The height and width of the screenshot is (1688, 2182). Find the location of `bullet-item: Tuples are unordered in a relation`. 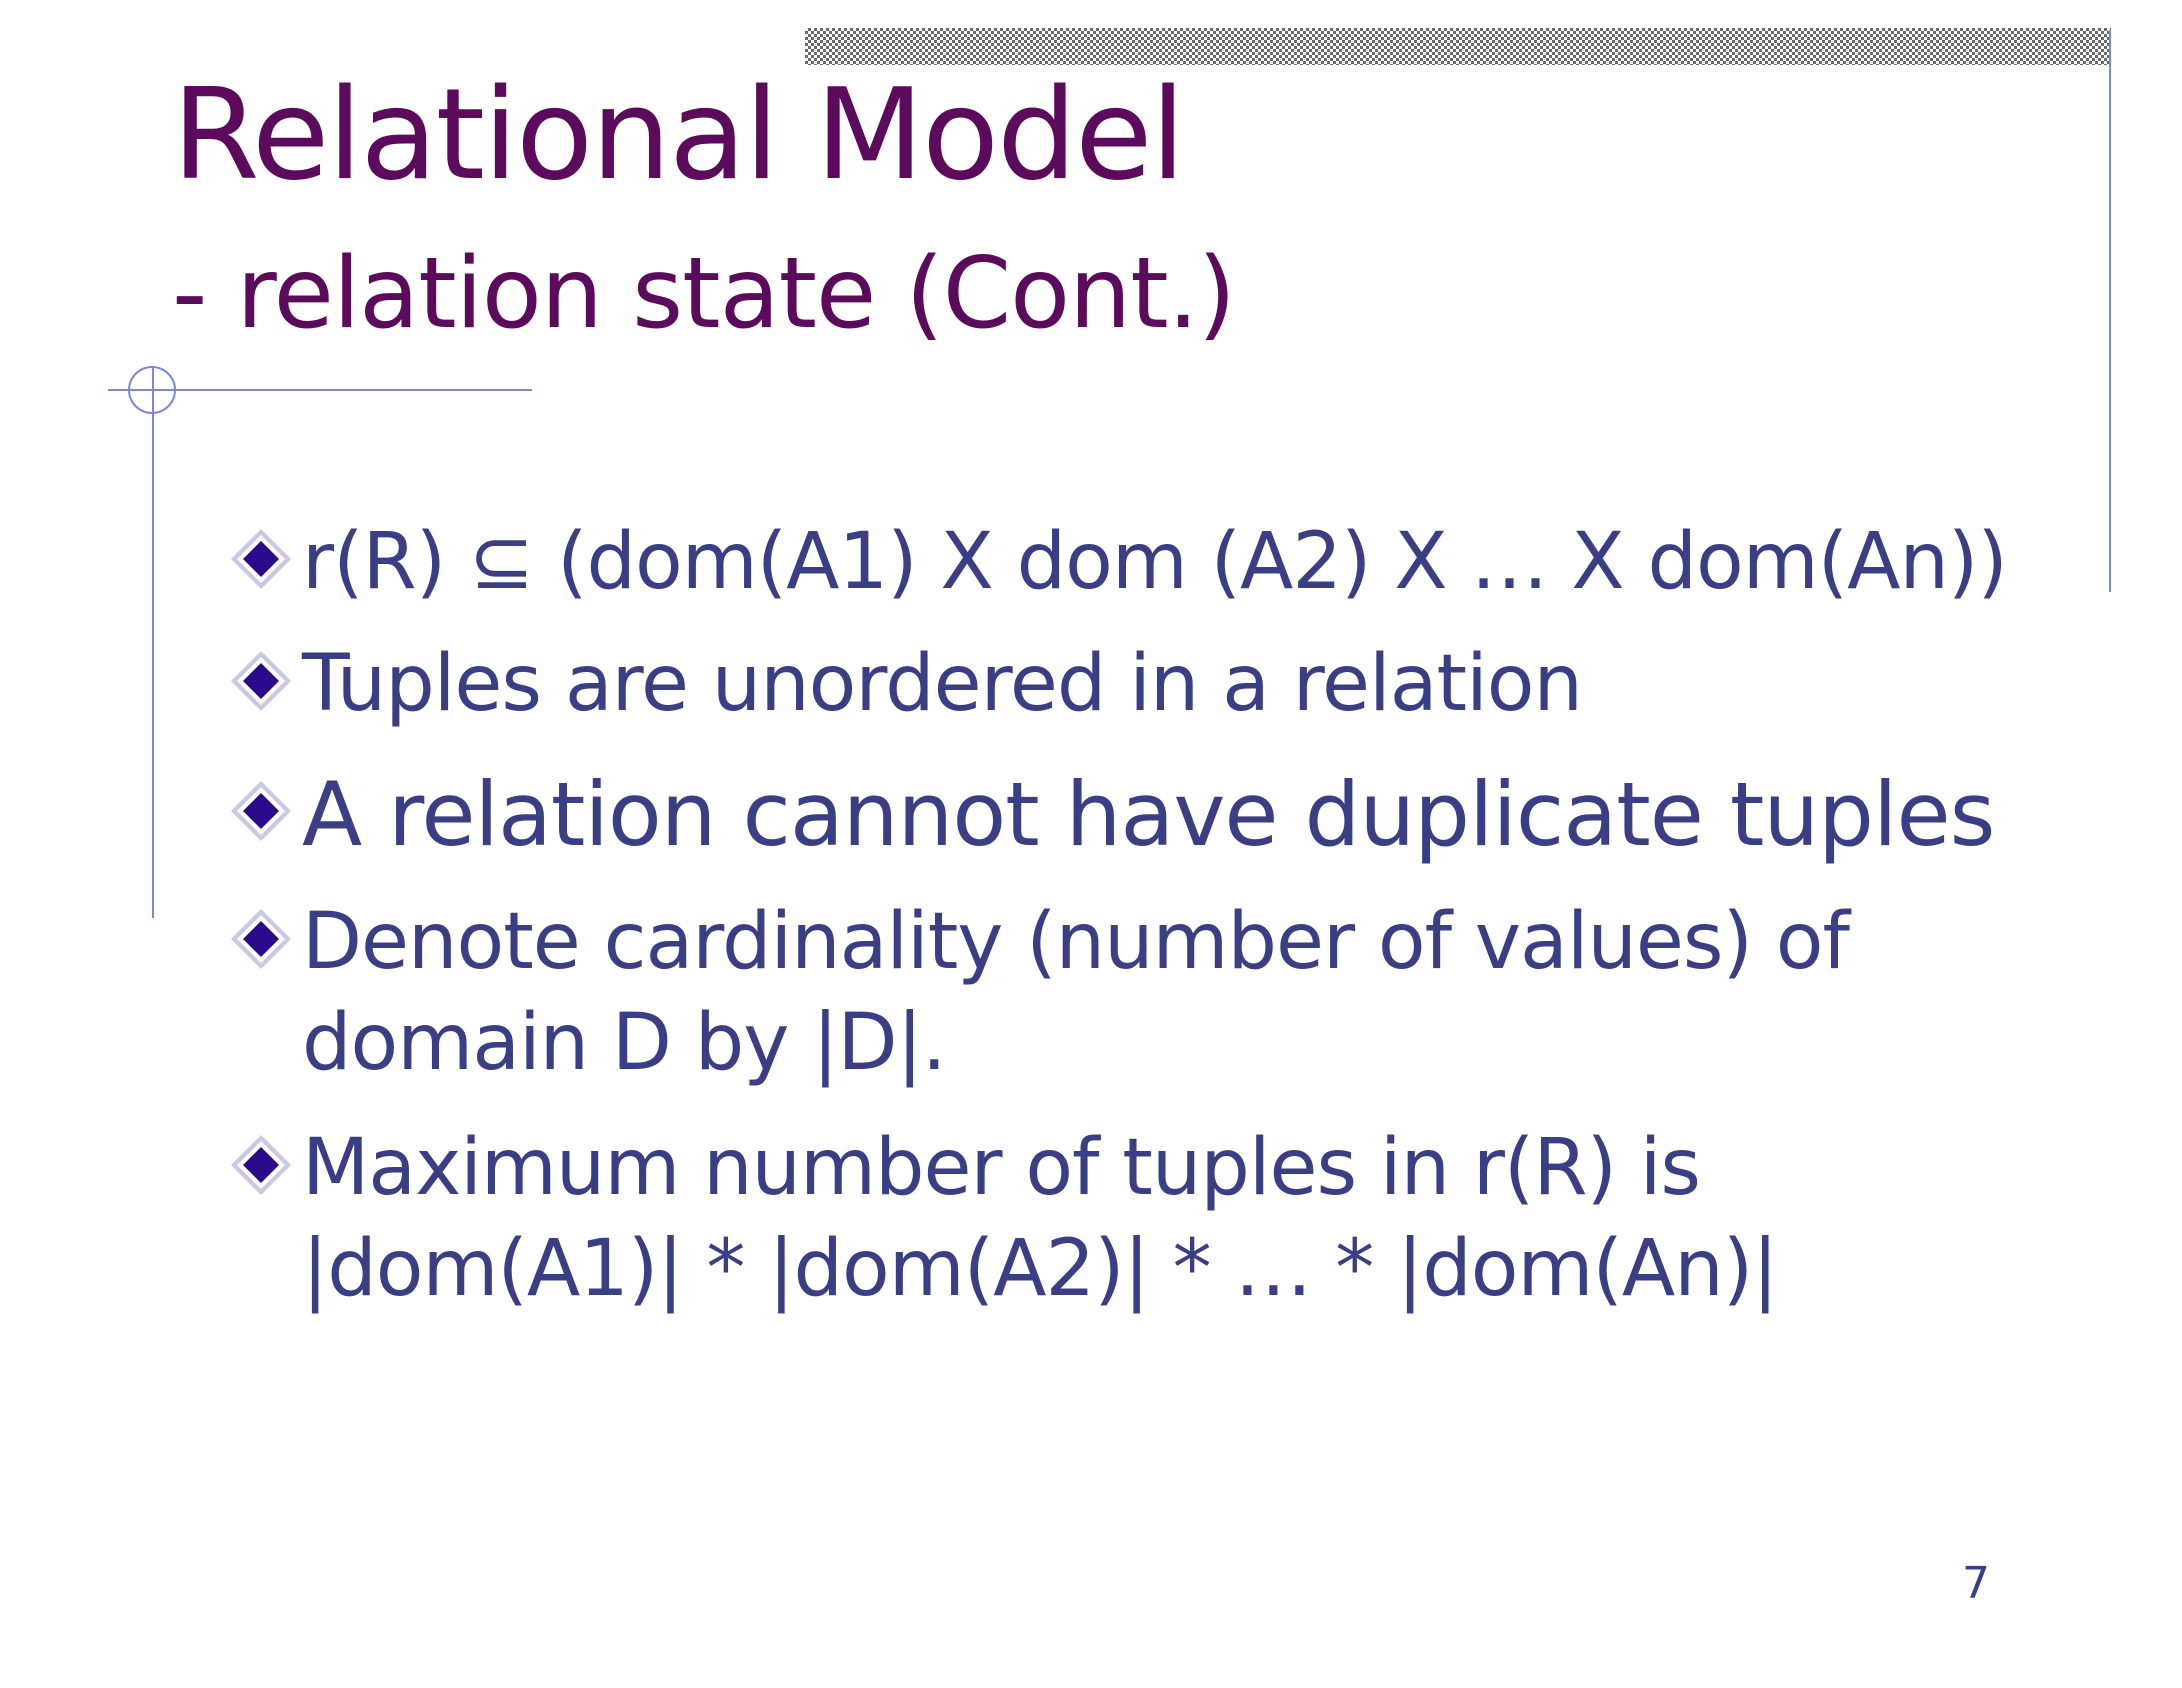

bullet-item: Tuples are unordered in a relation is located at coordinates (905, 684).